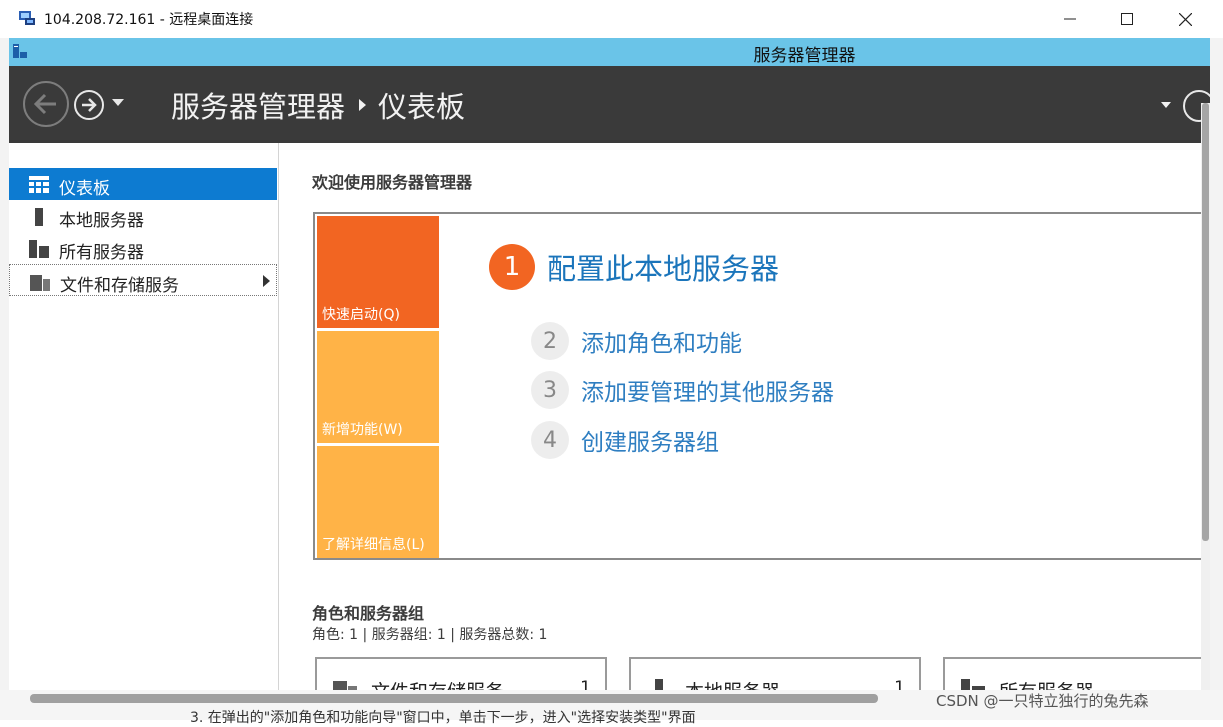 Image resolution: width=1223 pixels, height=727 pixels. Describe the element at coordinates (101, 253) in the screenshot. I see `sidebar-item-label: 所有服务器` at that location.